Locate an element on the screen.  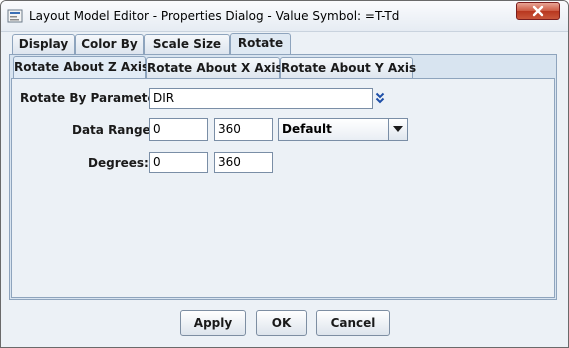
app-icon is located at coordinates (15, 16).